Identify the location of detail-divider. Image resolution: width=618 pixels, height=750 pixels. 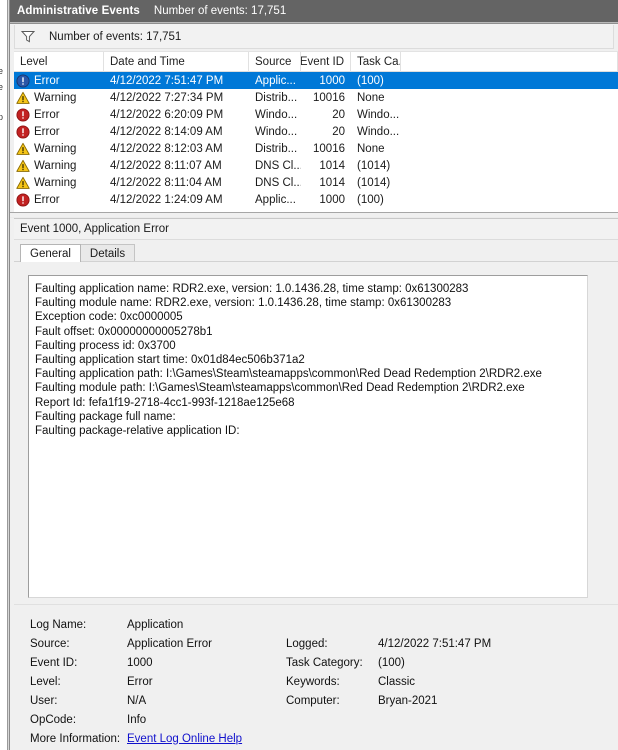
(316, 604).